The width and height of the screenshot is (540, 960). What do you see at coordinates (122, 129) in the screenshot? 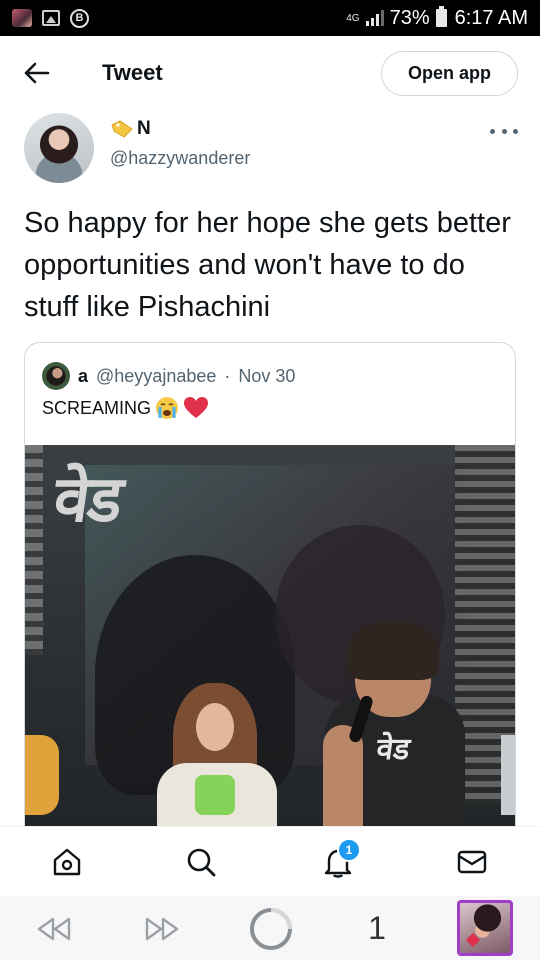
I see `label-tag-icon` at bounding box center [122, 129].